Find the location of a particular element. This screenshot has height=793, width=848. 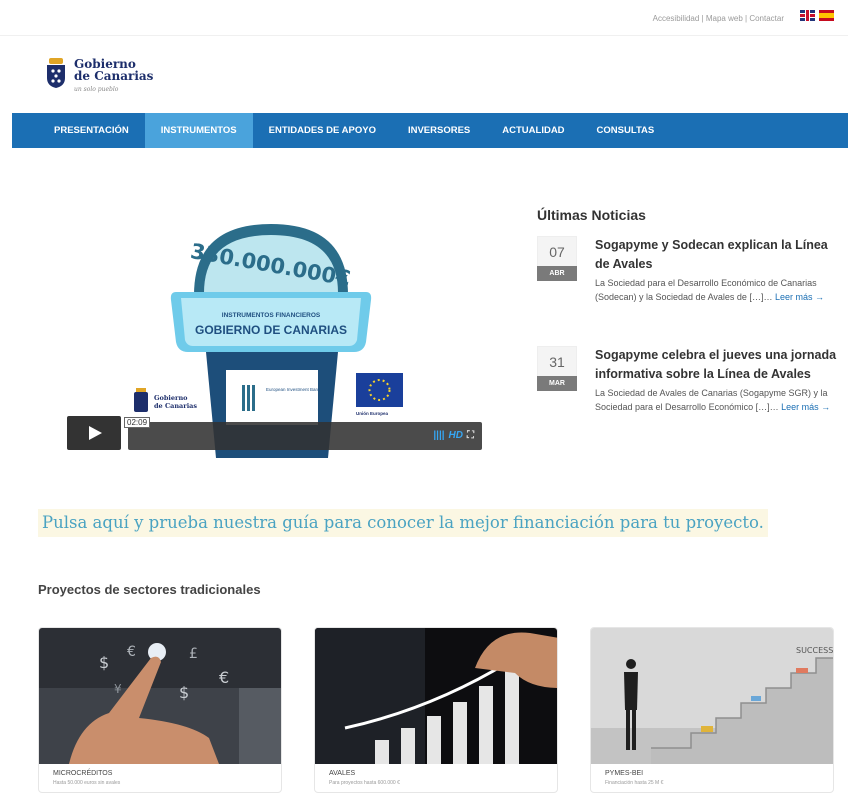

utility-links: Accesibilidad | Mapa web | Contactar is located at coordinates (718, 18).